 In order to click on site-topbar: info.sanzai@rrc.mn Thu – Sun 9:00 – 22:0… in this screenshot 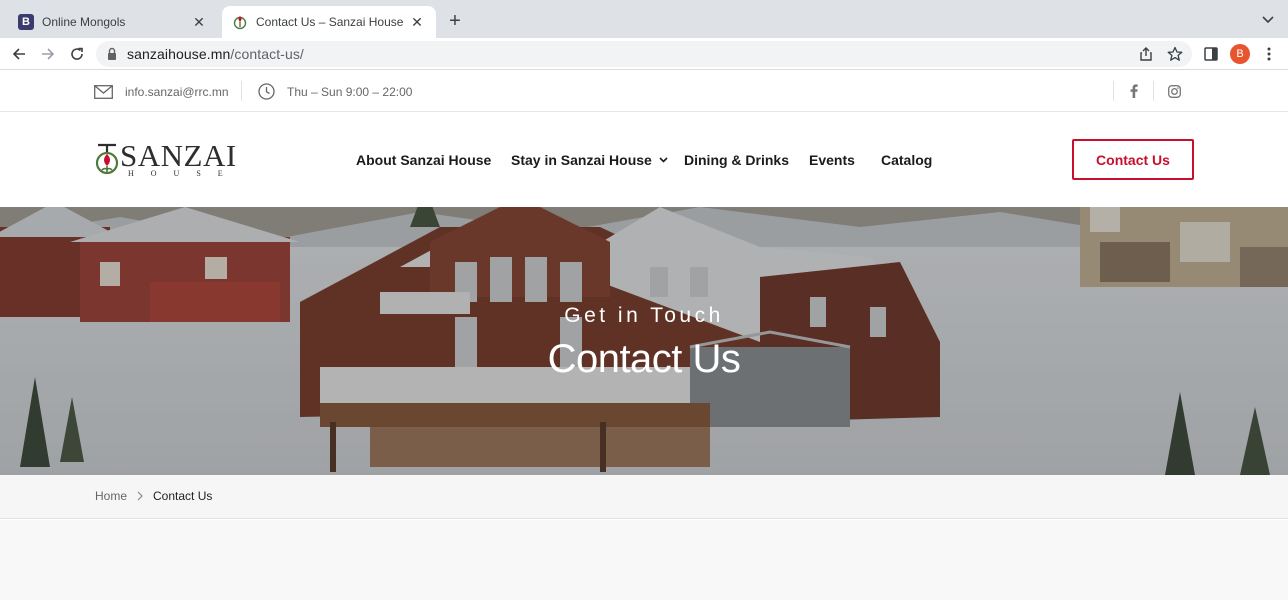, I will do `click(644, 91)`.